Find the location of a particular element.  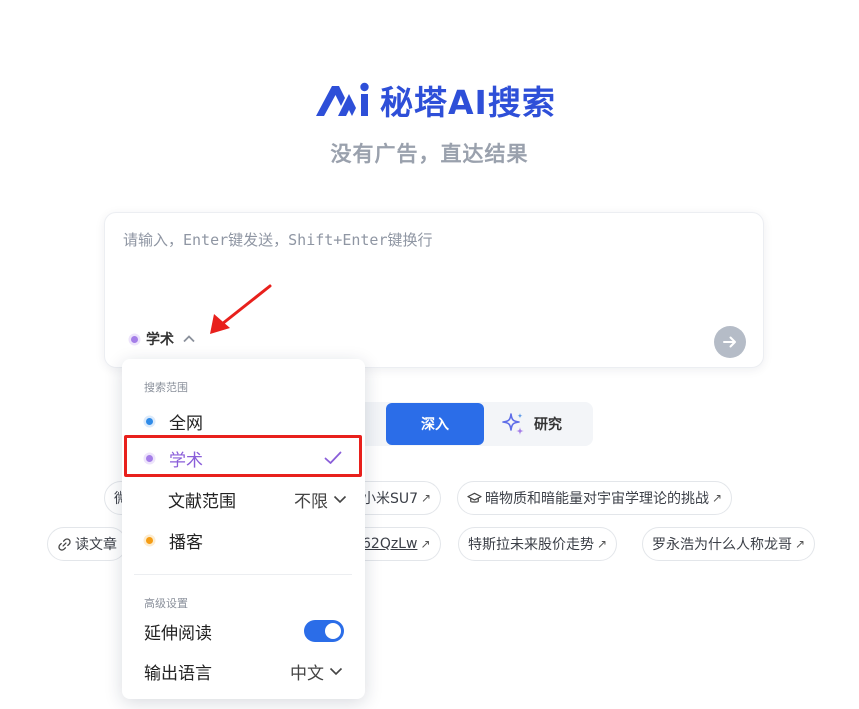

scope-section-title: 搜索范围 is located at coordinates (166, 387).